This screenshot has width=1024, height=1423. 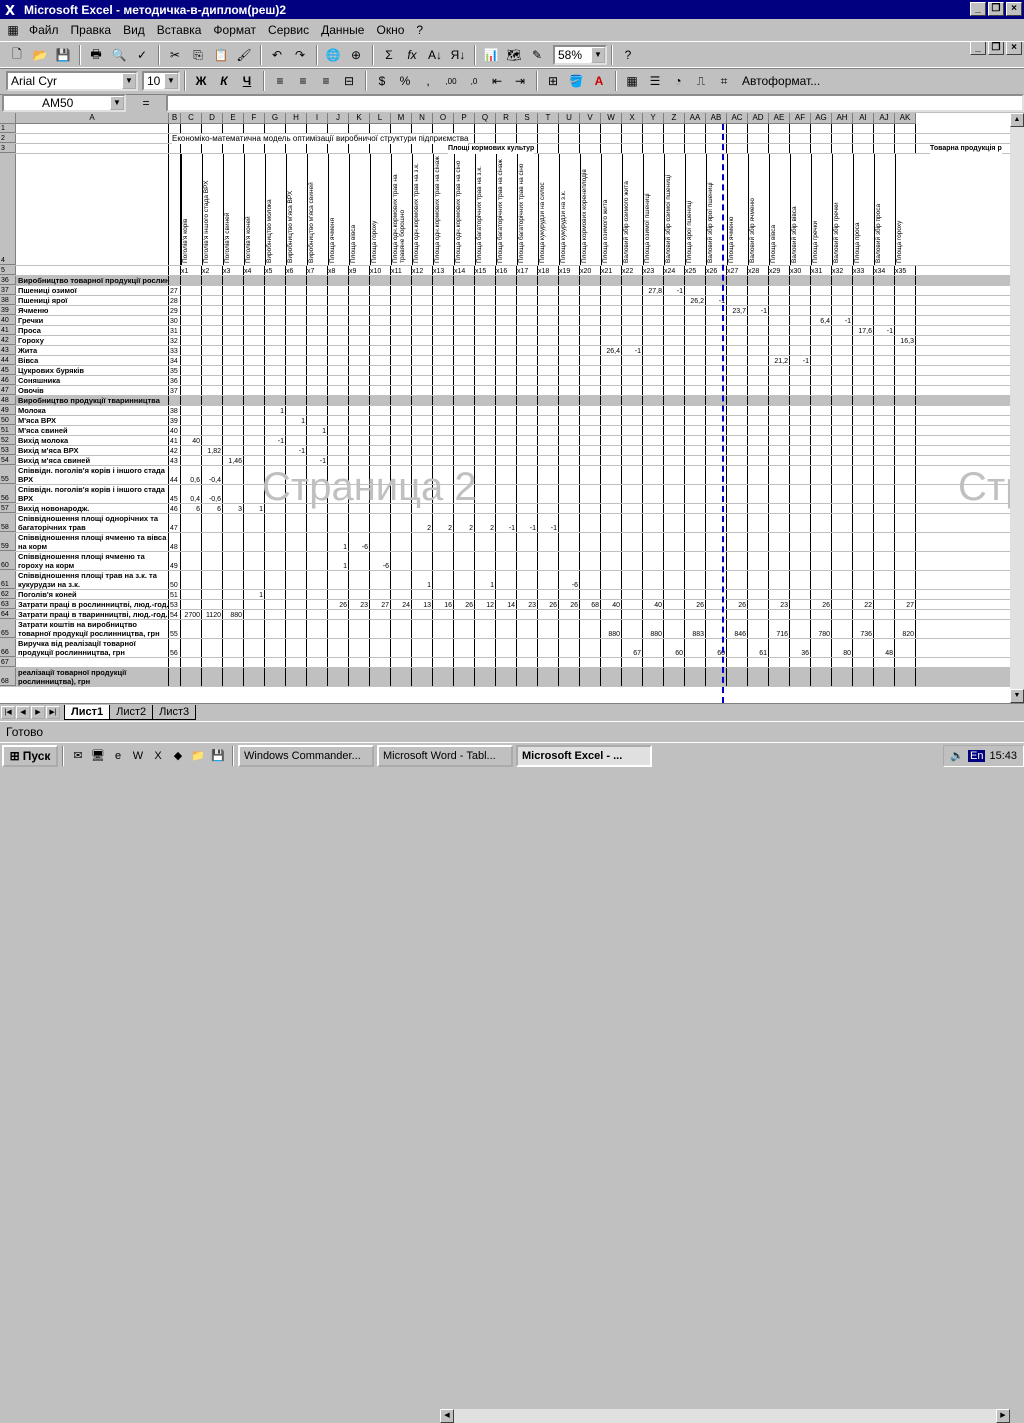 I want to click on cut-icon: ✂, so click(x=175, y=55).